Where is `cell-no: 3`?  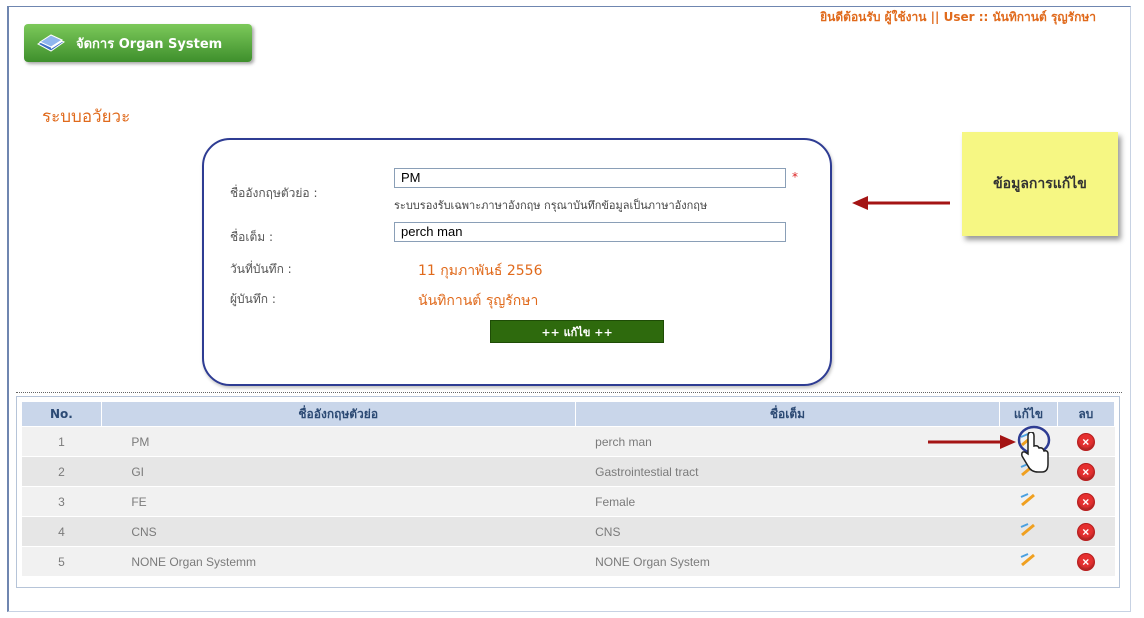 cell-no: 3 is located at coordinates (61, 501).